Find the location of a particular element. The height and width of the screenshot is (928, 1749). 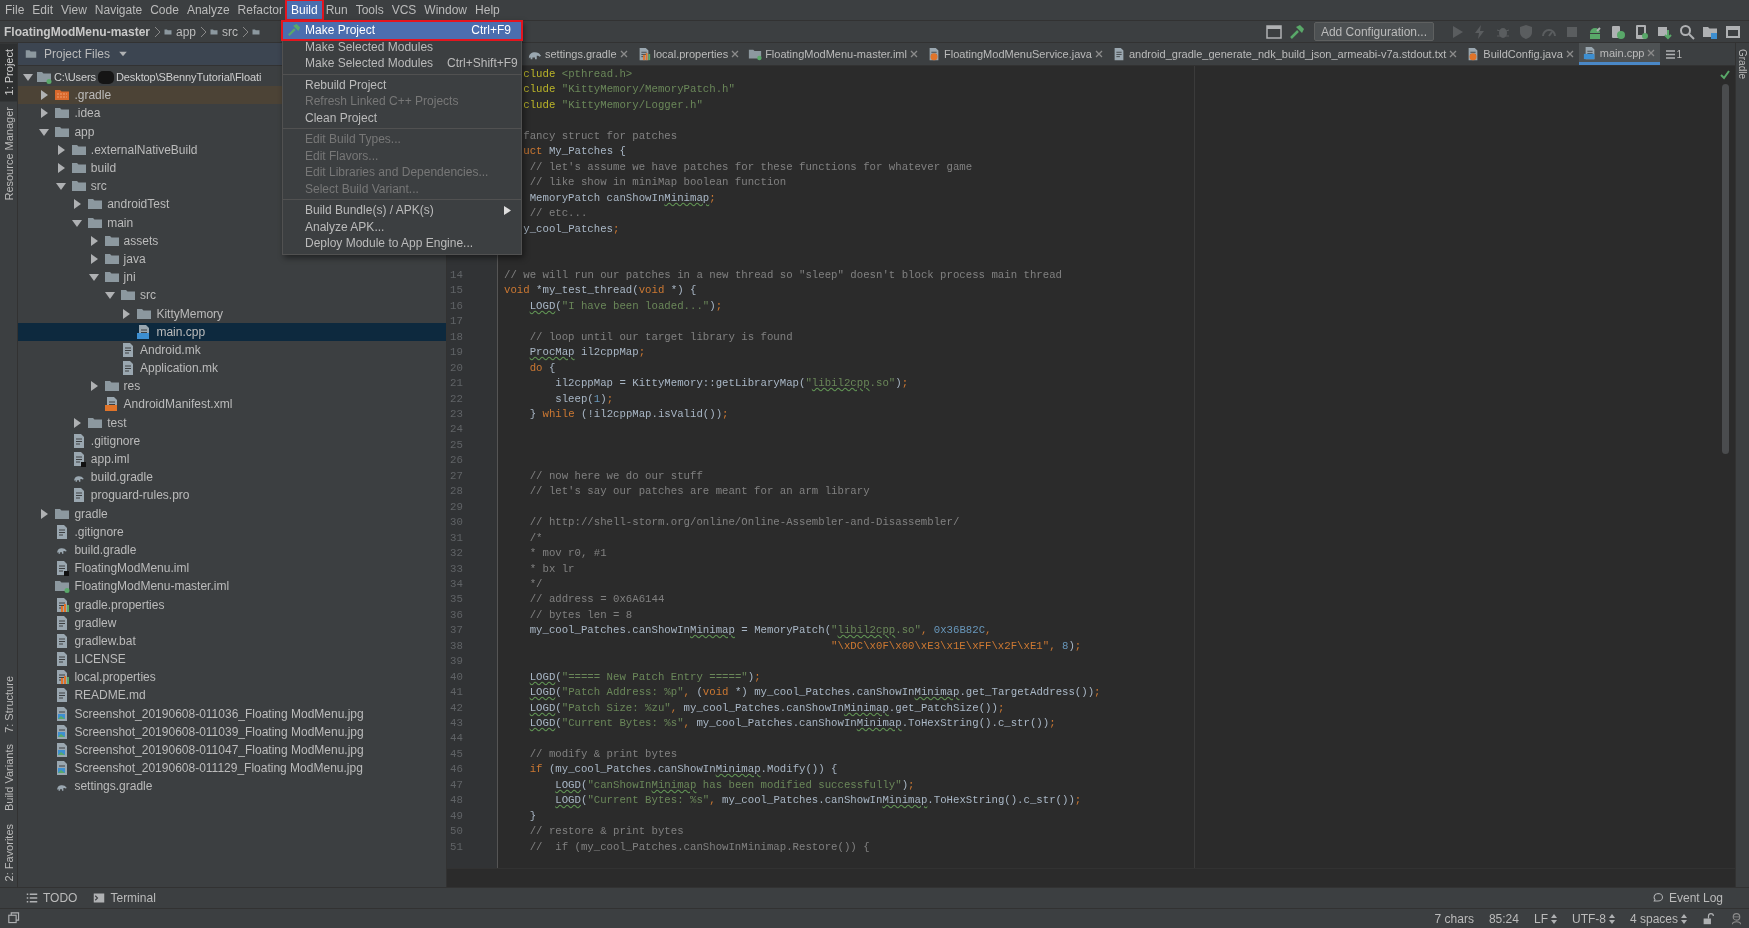

tree-item: gradlew is located at coordinates (232, 622).